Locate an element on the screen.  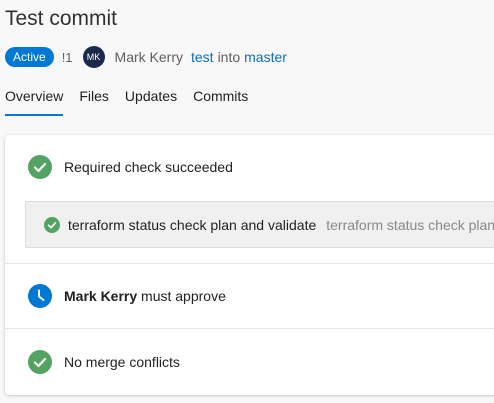
pr-meta: Active !1 MK Mark Kerry test into master is located at coordinates (146, 57).